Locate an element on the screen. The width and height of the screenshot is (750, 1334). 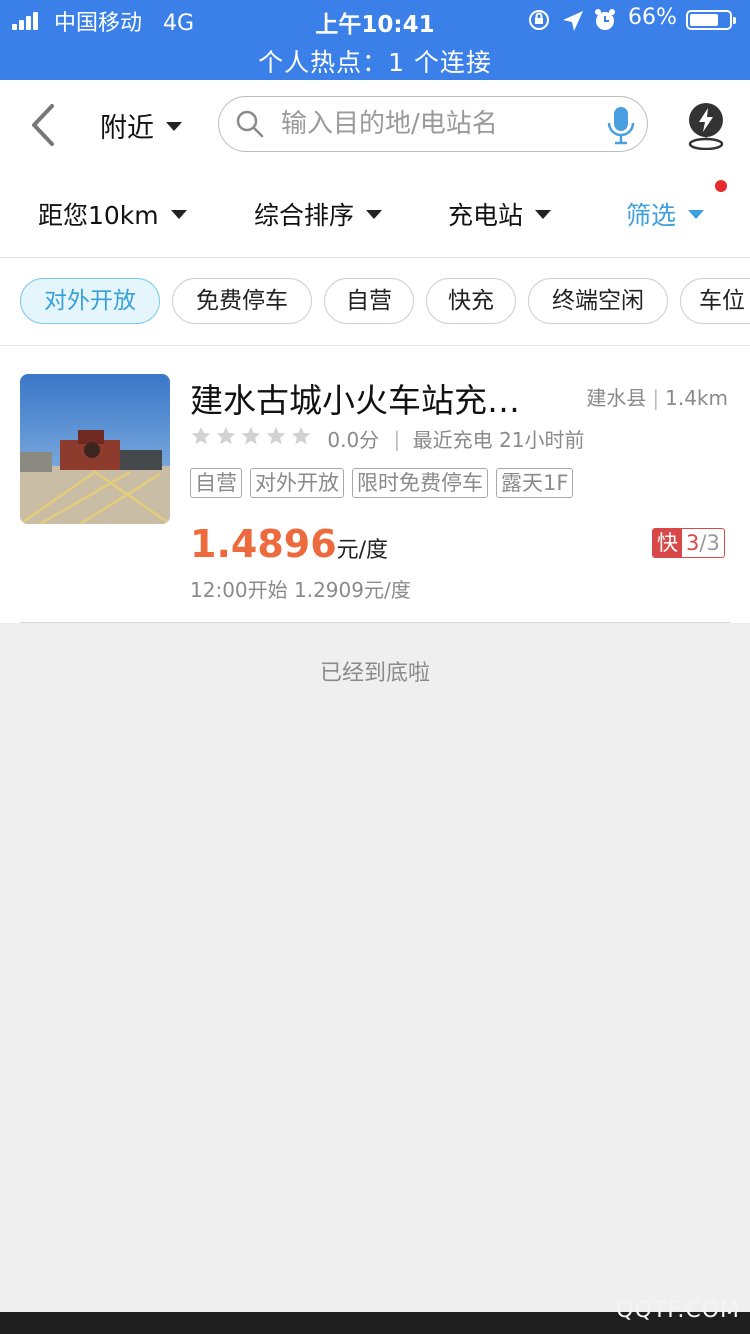
watermark-bar: QQTF.COM is located at coordinates (375, 1316).